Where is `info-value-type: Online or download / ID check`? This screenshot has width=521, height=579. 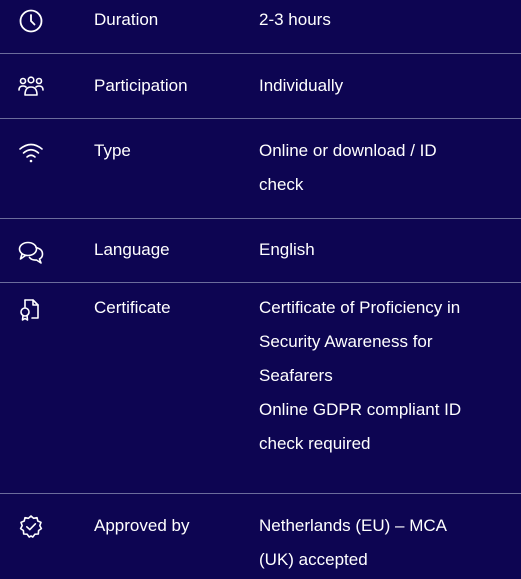 info-value-type: Online or download / ID check is located at coordinates (388, 168).